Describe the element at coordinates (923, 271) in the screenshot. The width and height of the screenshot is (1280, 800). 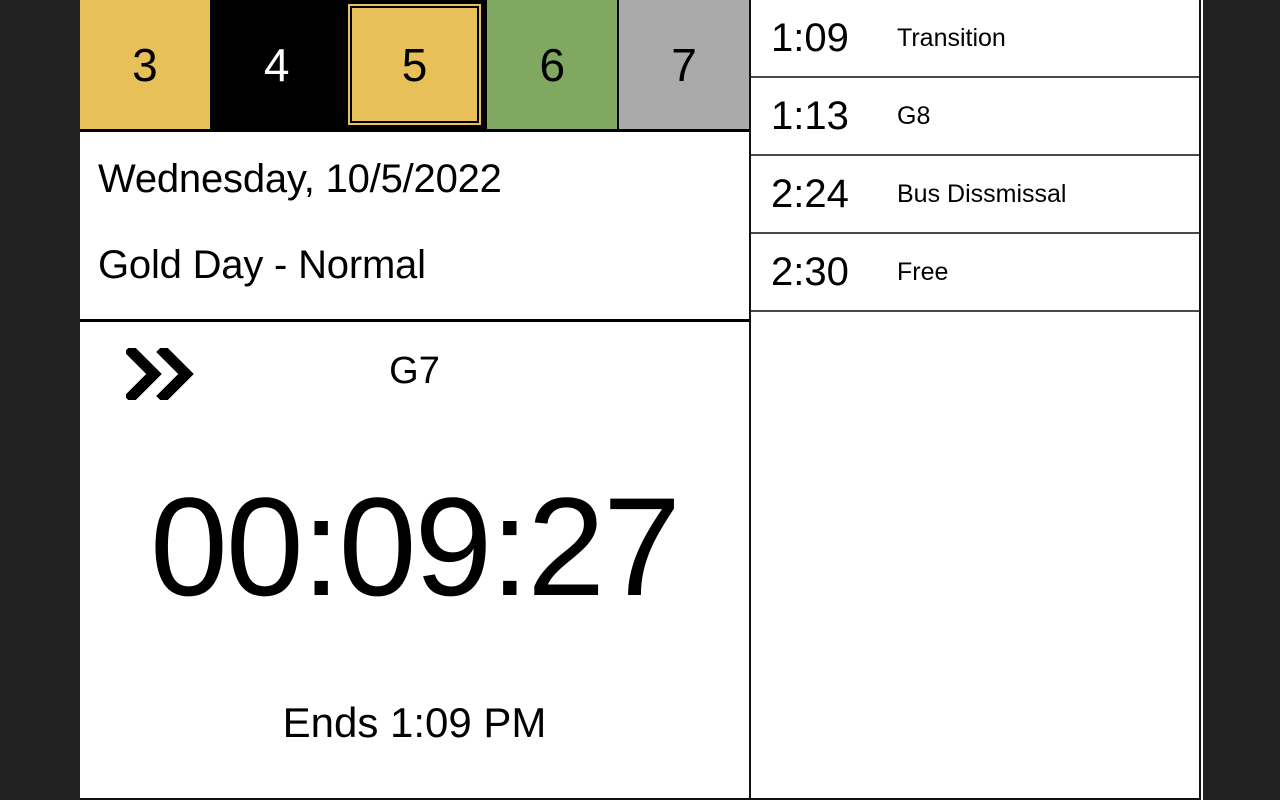
I see `schedule-row-name: Free` at that location.